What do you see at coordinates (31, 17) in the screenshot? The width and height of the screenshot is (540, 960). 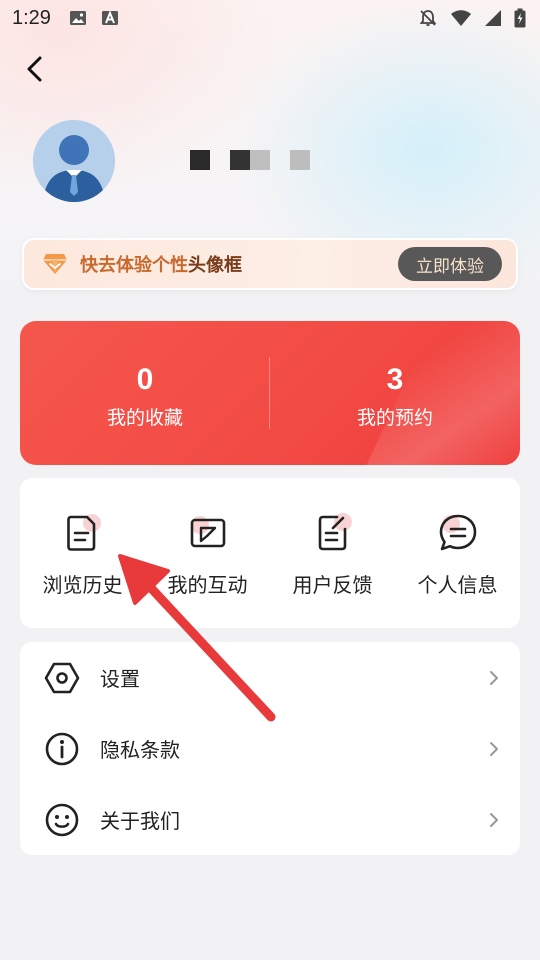 I see `status-time: 1:29` at bounding box center [31, 17].